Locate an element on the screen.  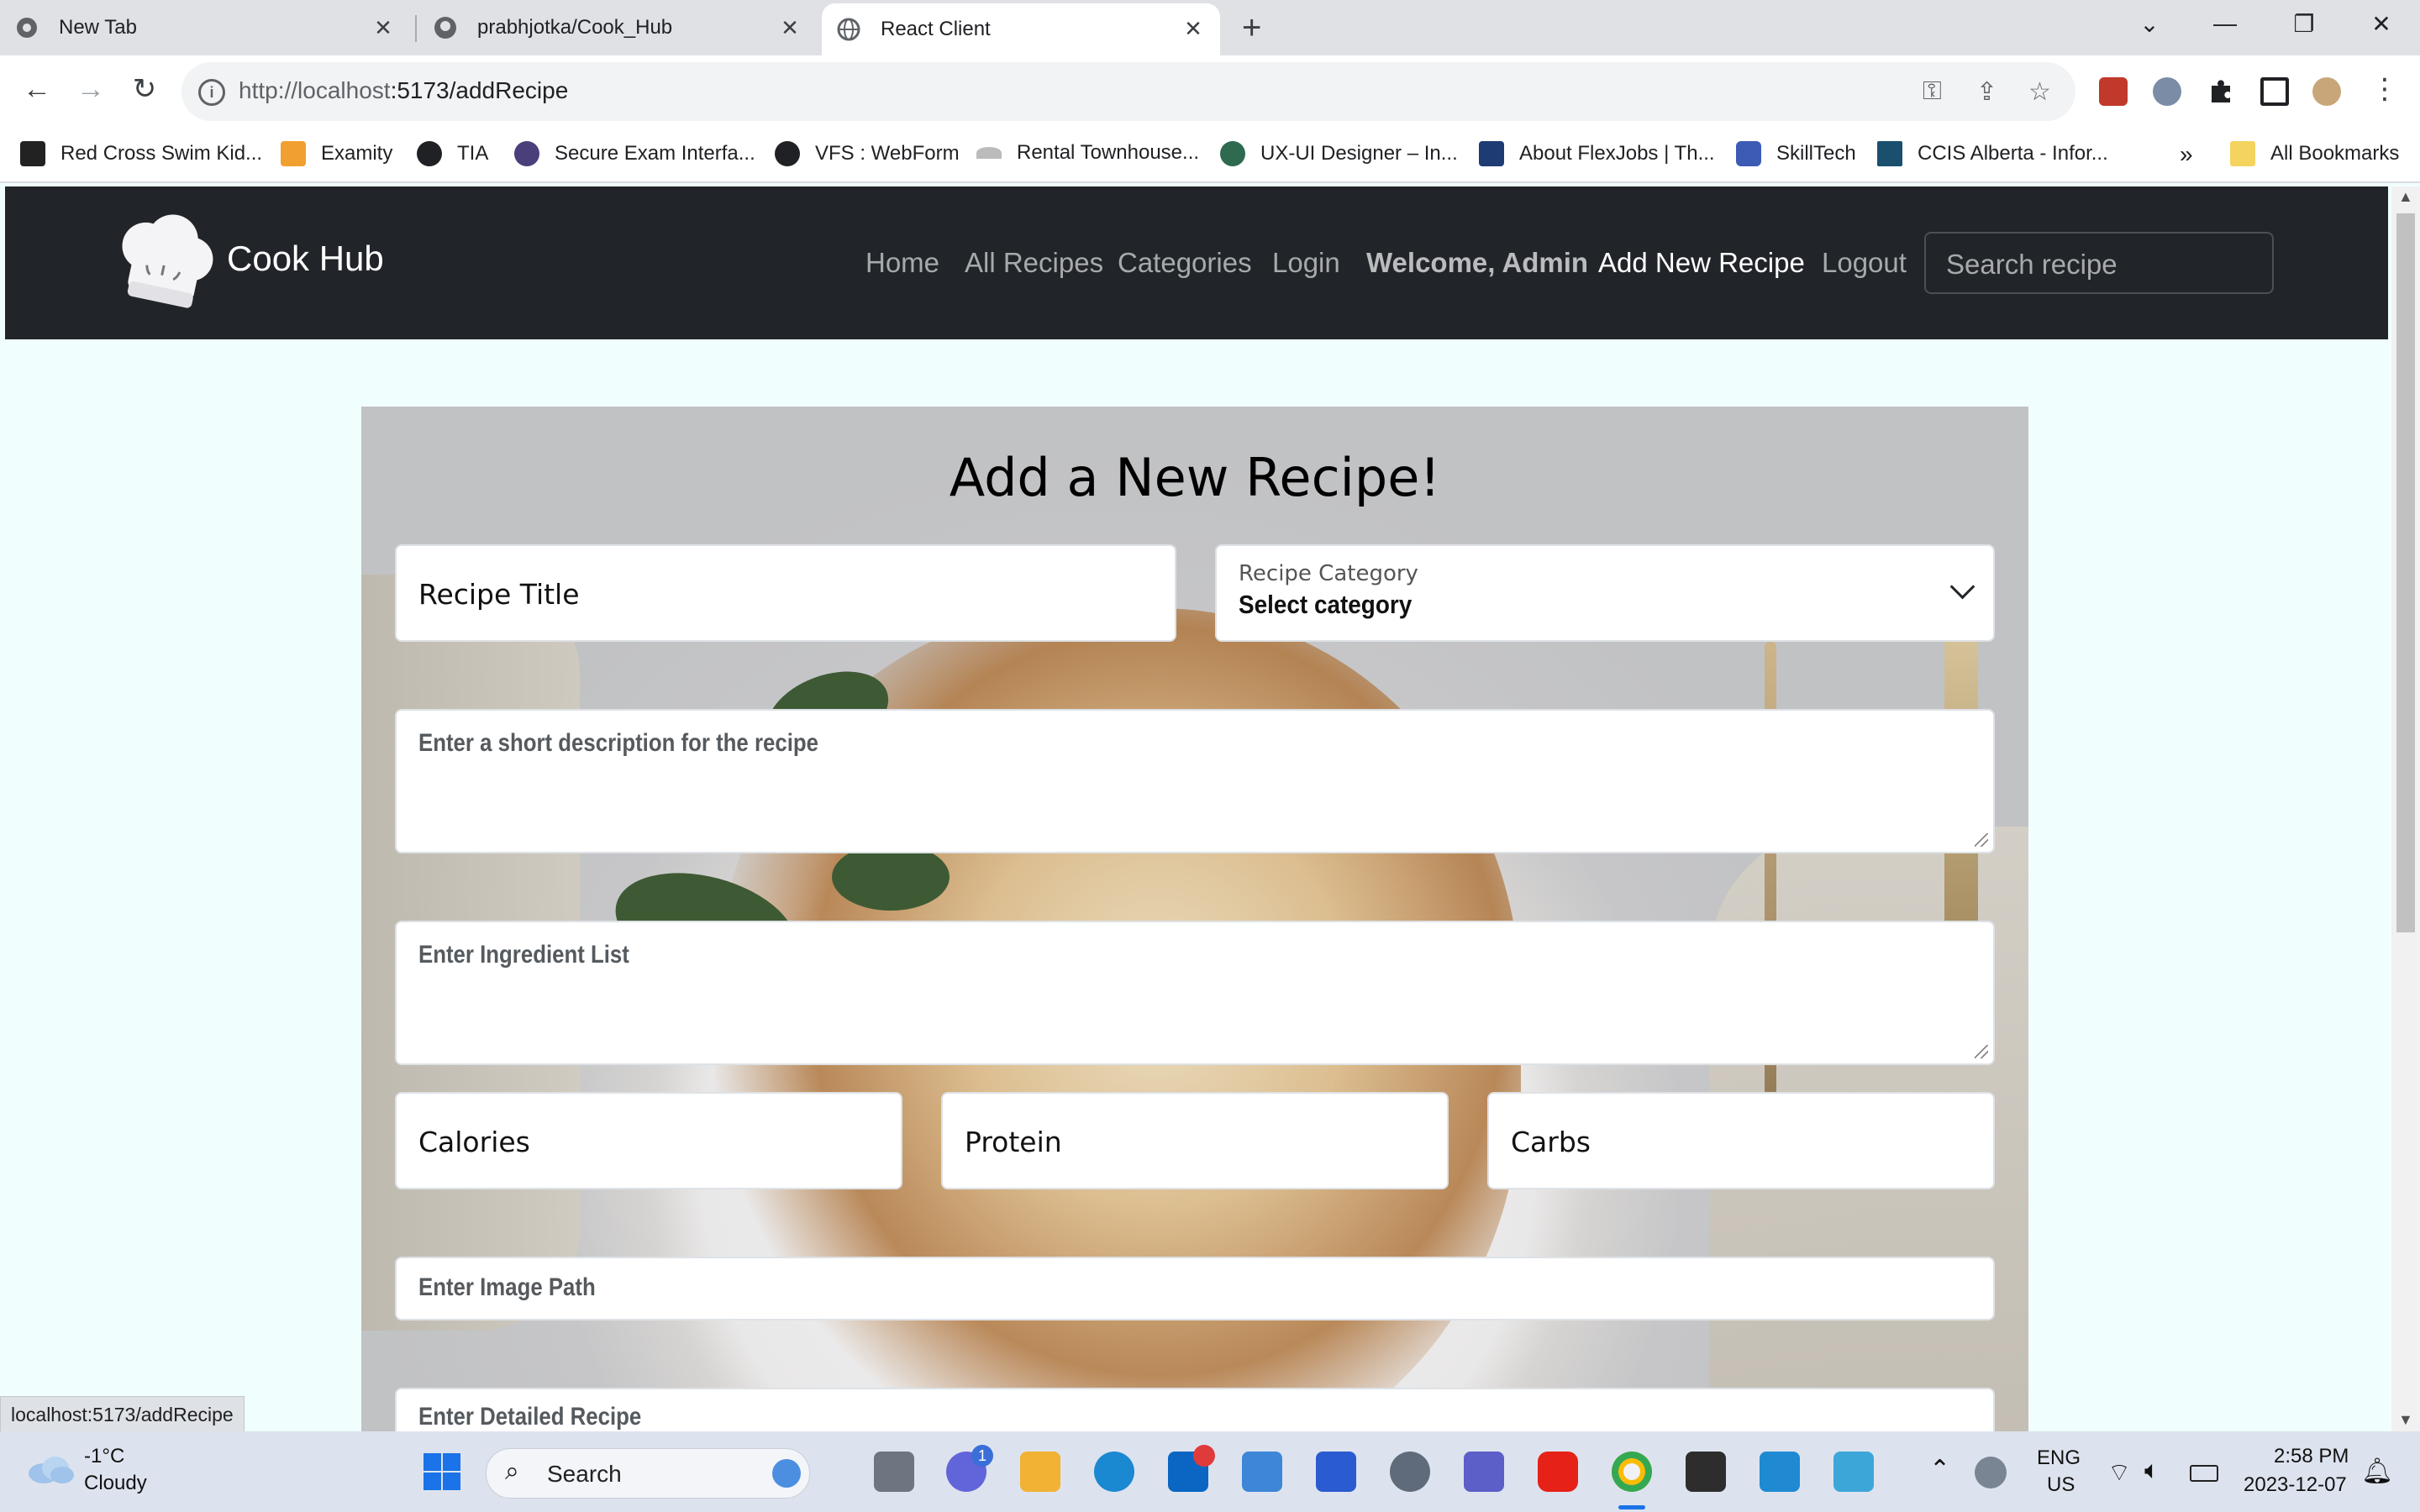
restore-icon: ❐ is located at coordinates (2304, 24).